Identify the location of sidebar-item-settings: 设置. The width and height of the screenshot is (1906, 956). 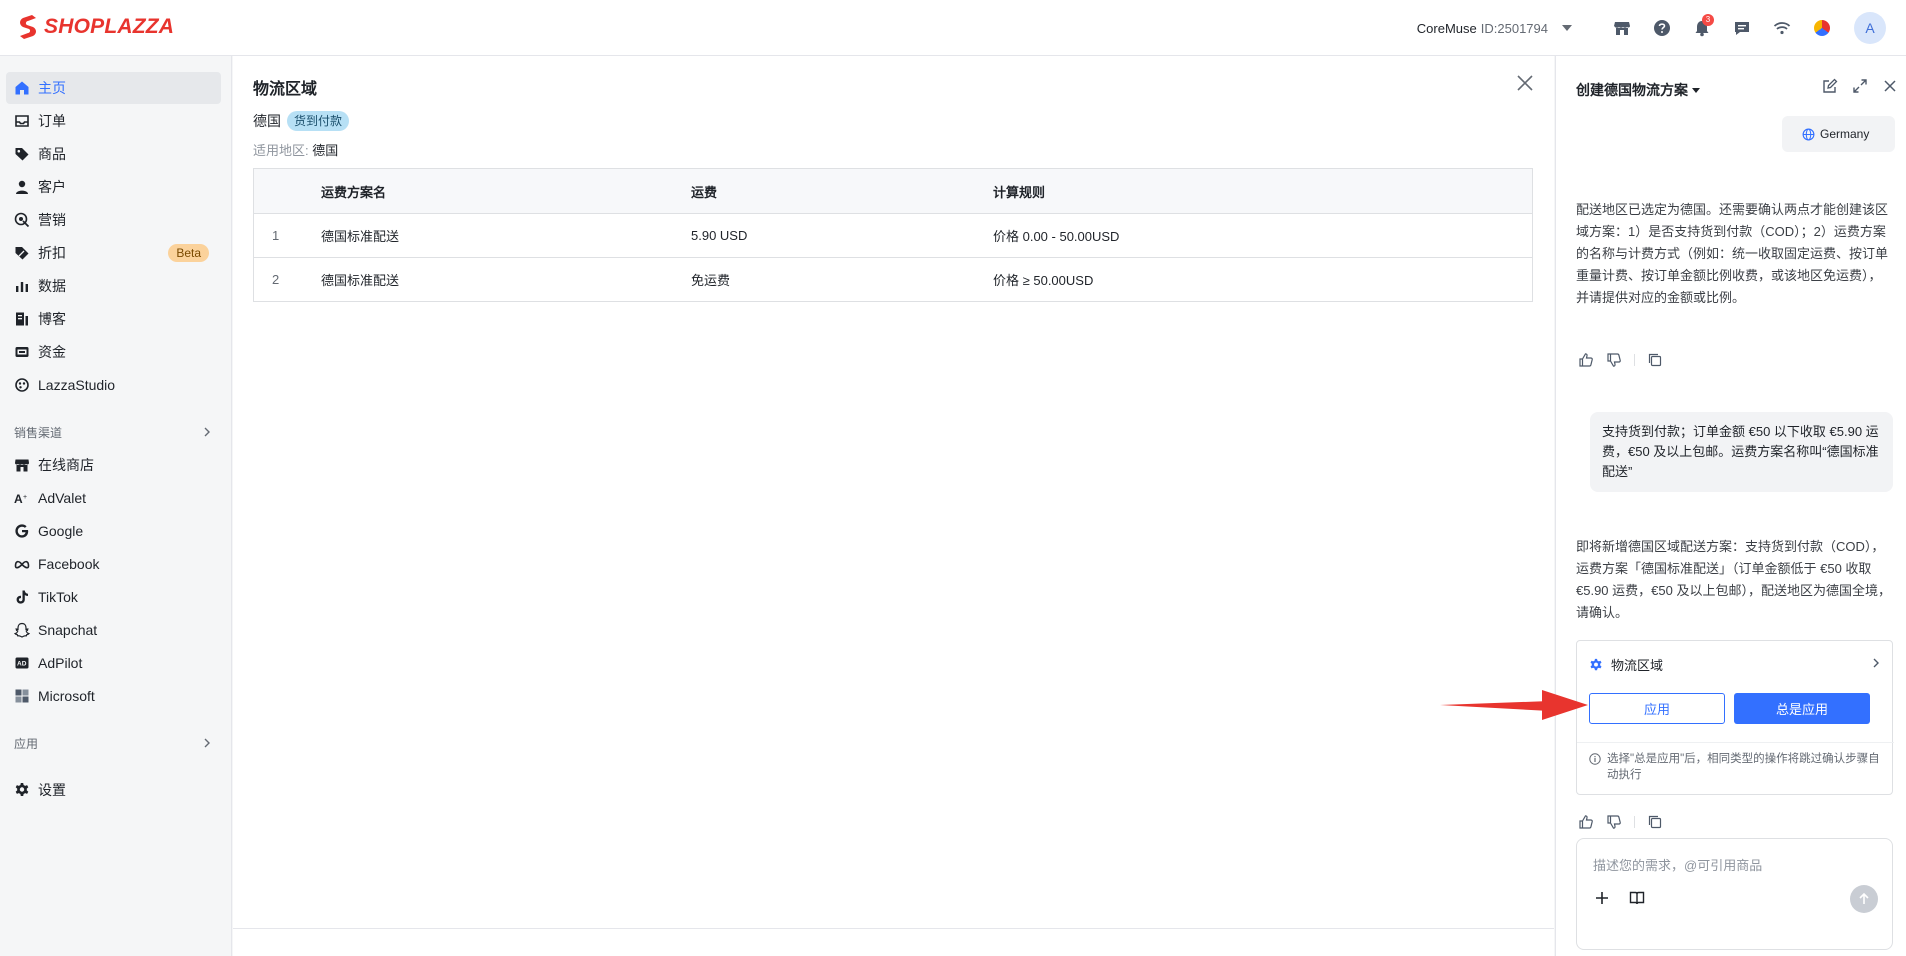
(113, 790).